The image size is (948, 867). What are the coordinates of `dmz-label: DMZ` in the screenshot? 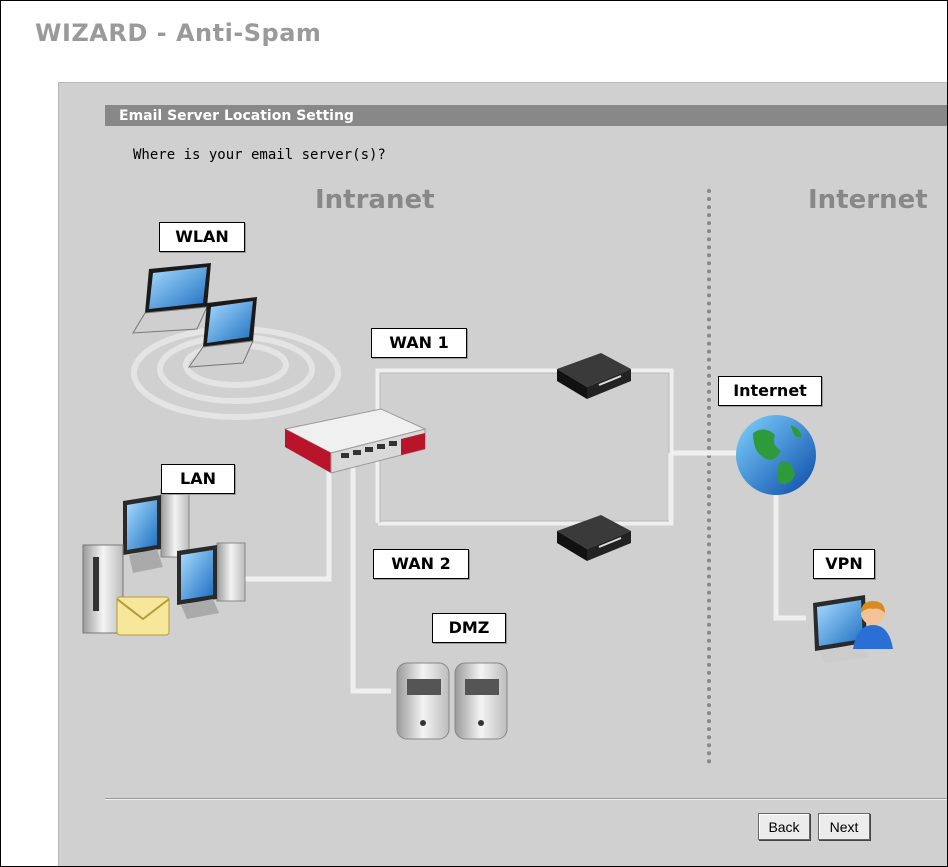 It's located at (469, 628).